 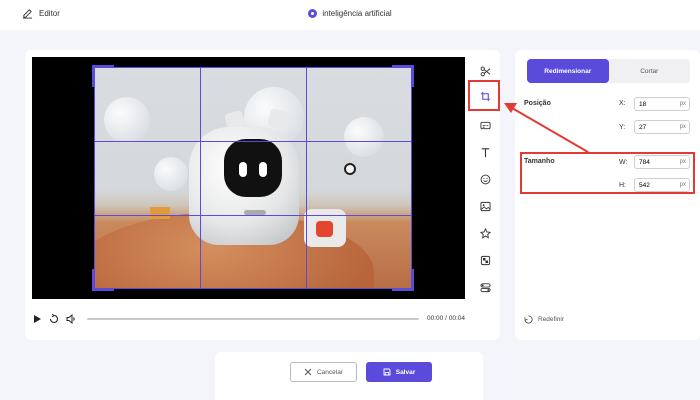 What do you see at coordinates (537, 103) in the screenshot?
I see `position-label: Posição` at bounding box center [537, 103].